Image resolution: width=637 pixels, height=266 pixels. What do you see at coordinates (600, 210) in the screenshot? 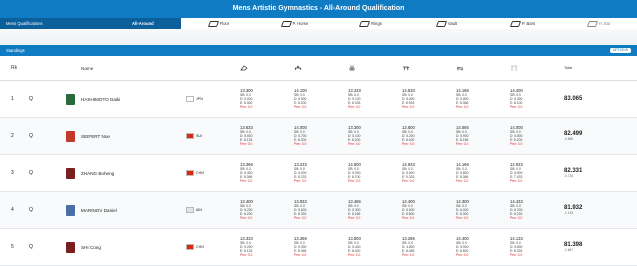
I see `total-score: 81.932 -1.133` at bounding box center [600, 210].